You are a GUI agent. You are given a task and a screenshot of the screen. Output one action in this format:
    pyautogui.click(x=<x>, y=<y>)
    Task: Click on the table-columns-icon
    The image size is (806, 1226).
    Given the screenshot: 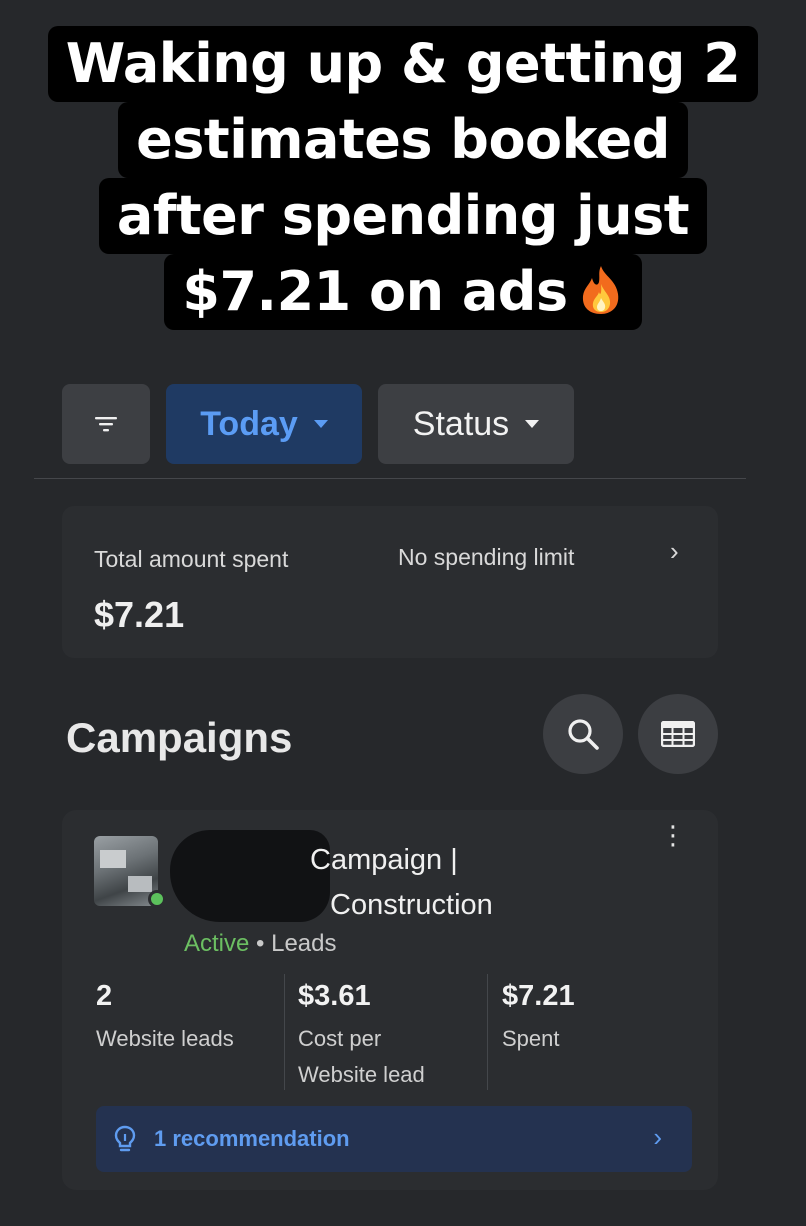 What is the action you would take?
    pyautogui.click(x=678, y=734)
    